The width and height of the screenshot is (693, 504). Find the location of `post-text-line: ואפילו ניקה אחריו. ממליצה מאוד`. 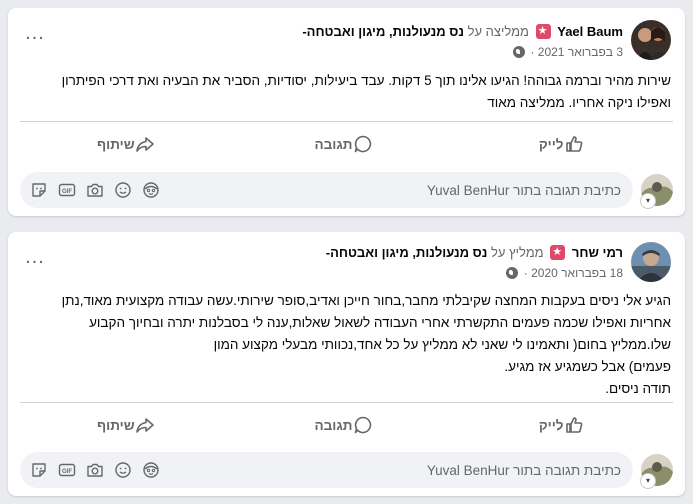

post-text-line: ואפילו ניקה אחריו. ממליצה מאוד is located at coordinates (579, 102).